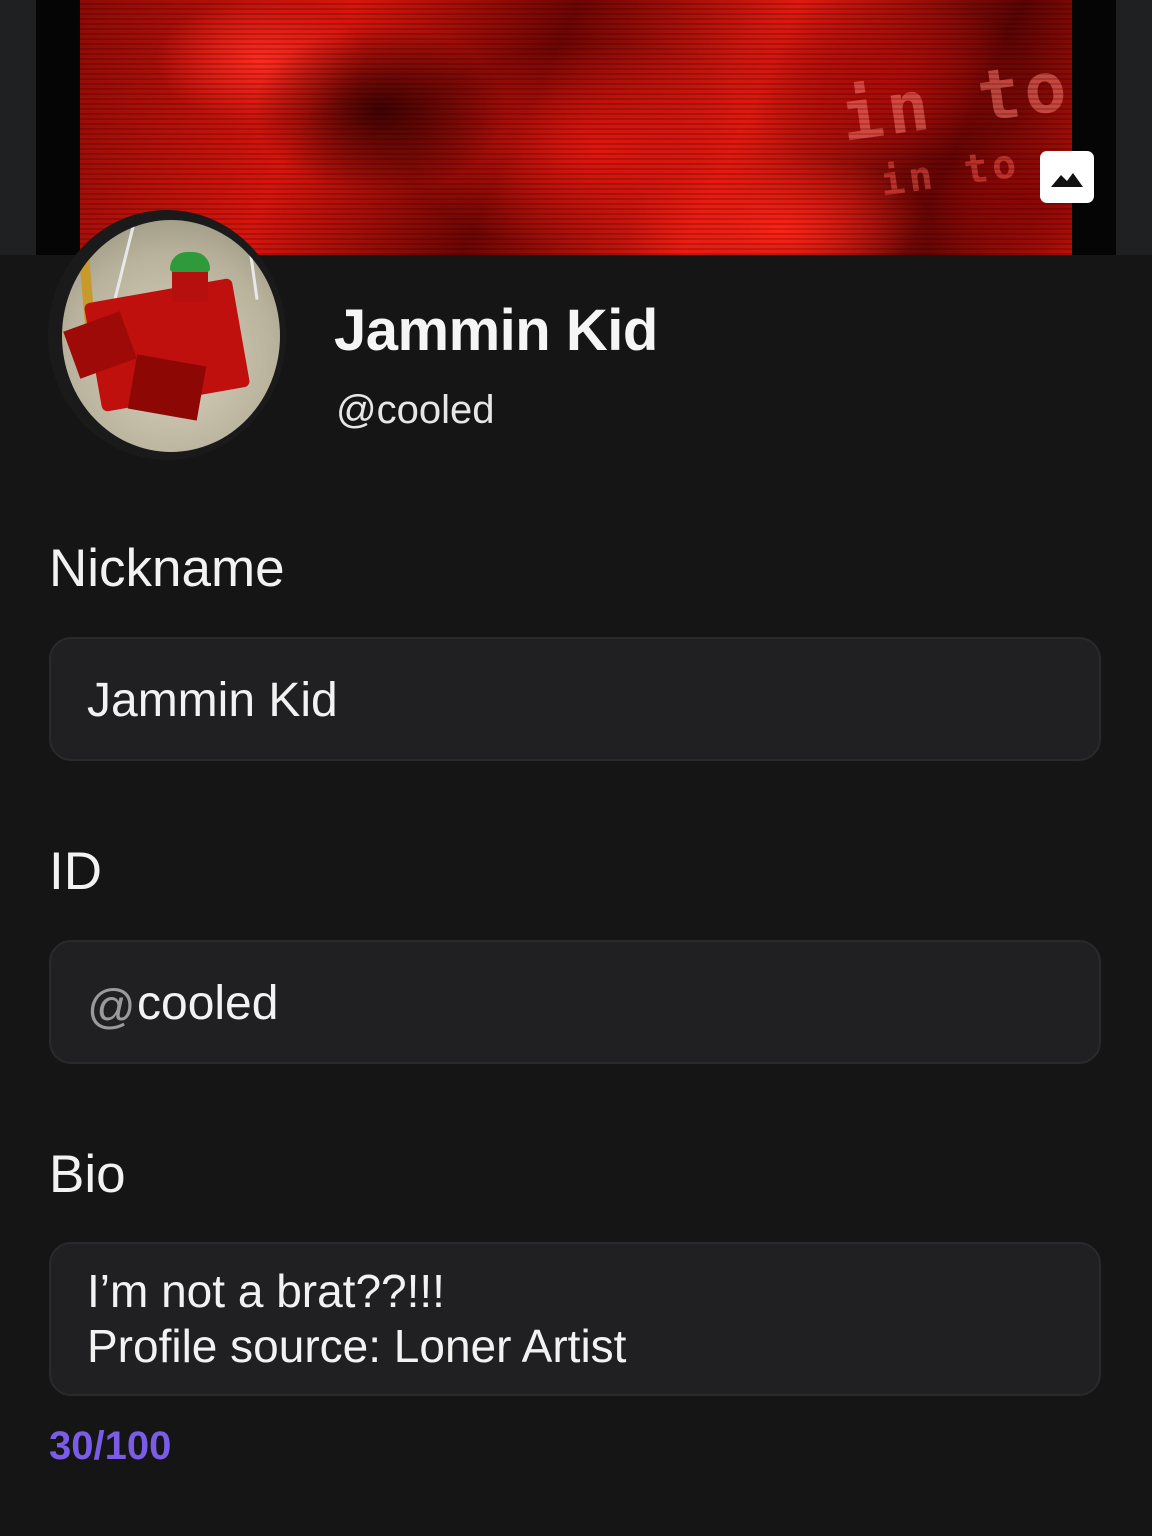 Image resolution: width=1152 pixels, height=1536 pixels. Describe the element at coordinates (955, 101) in the screenshot. I see `banner-overlay-text: in to` at that location.